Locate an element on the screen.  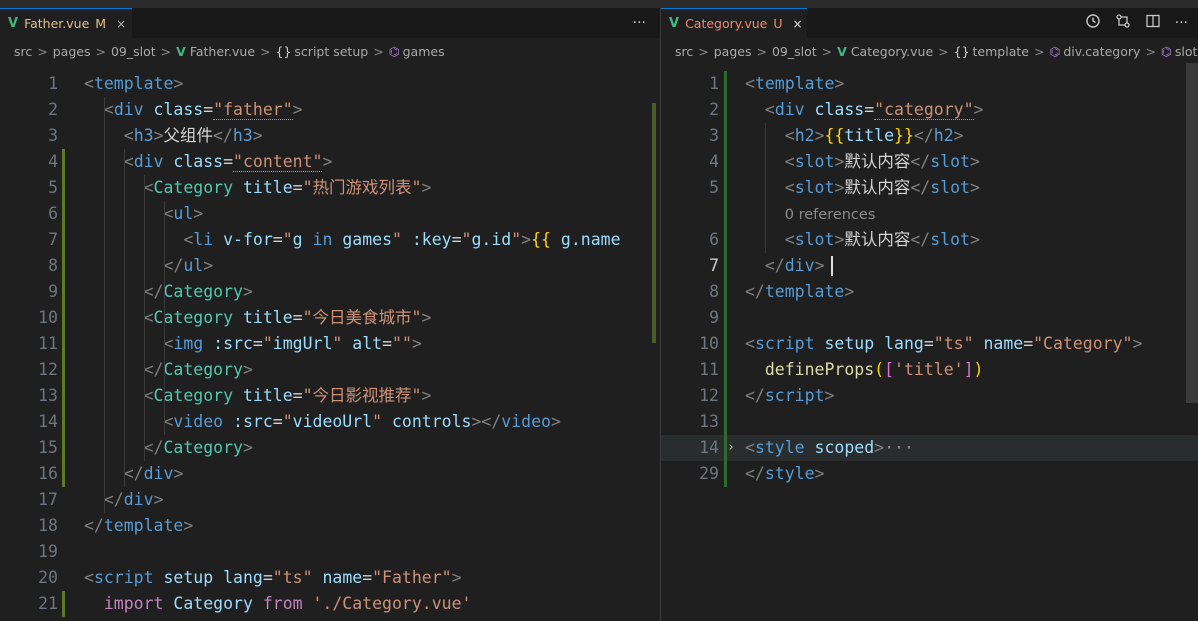
breadcrumb-label: Father.vue is located at coordinates (222, 51).